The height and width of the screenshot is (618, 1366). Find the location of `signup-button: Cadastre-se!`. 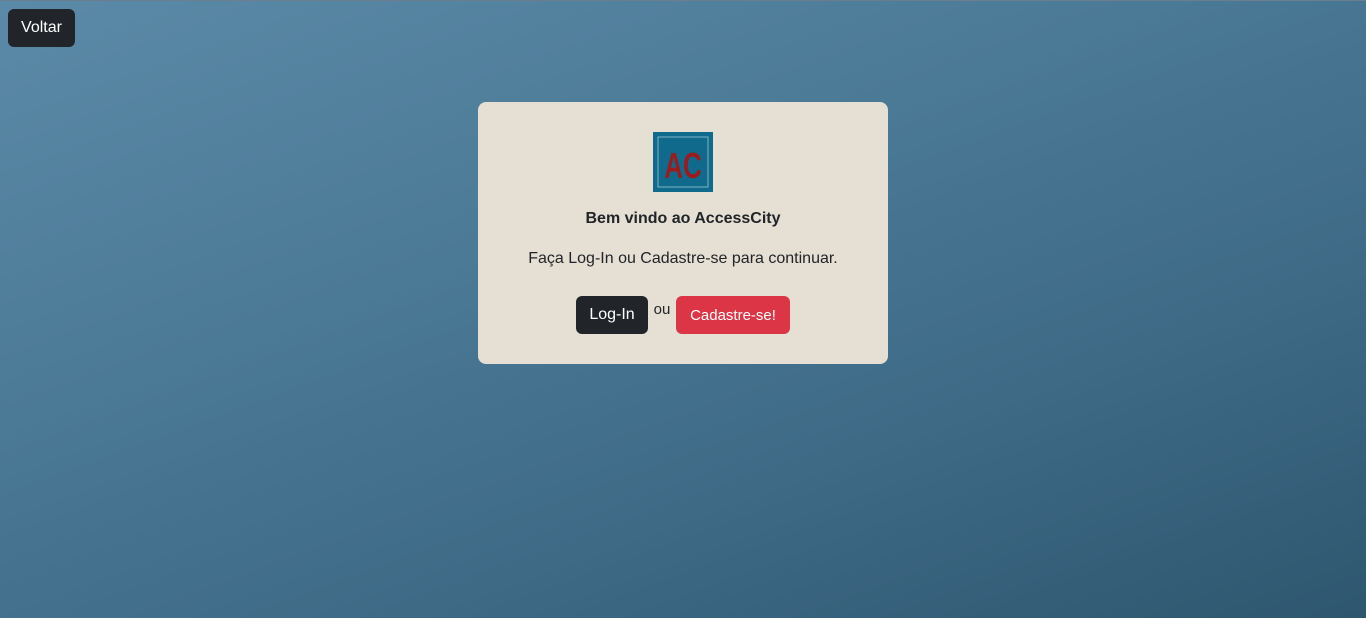

signup-button: Cadastre-se! is located at coordinates (733, 315).